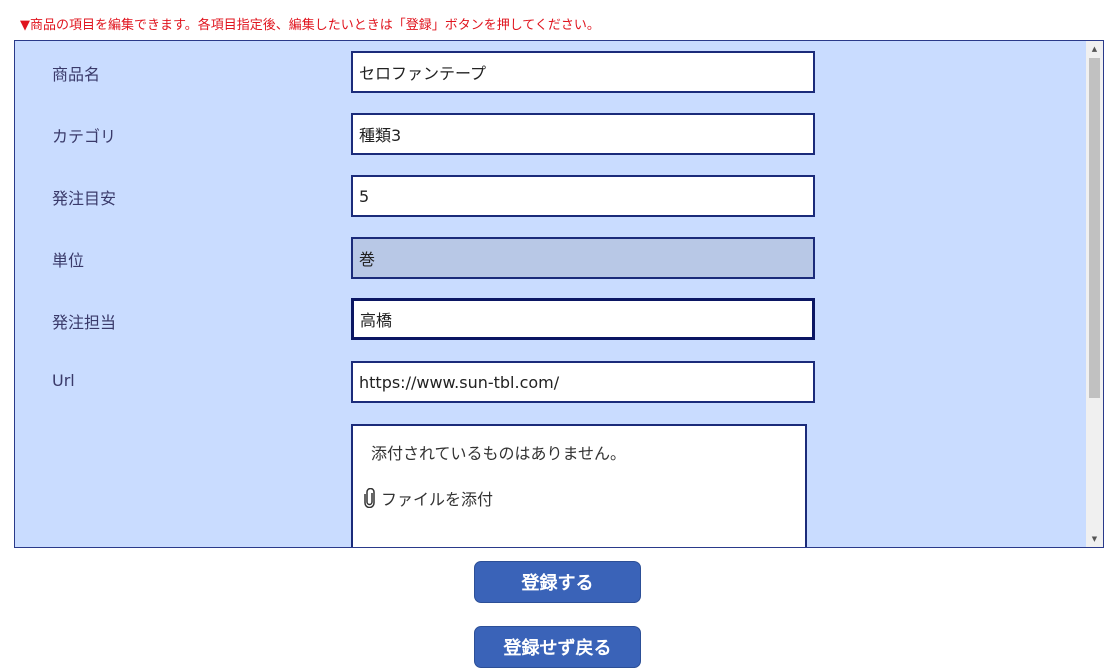  I want to click on attach-file-label: ファイルを添付, so click(437, 499).